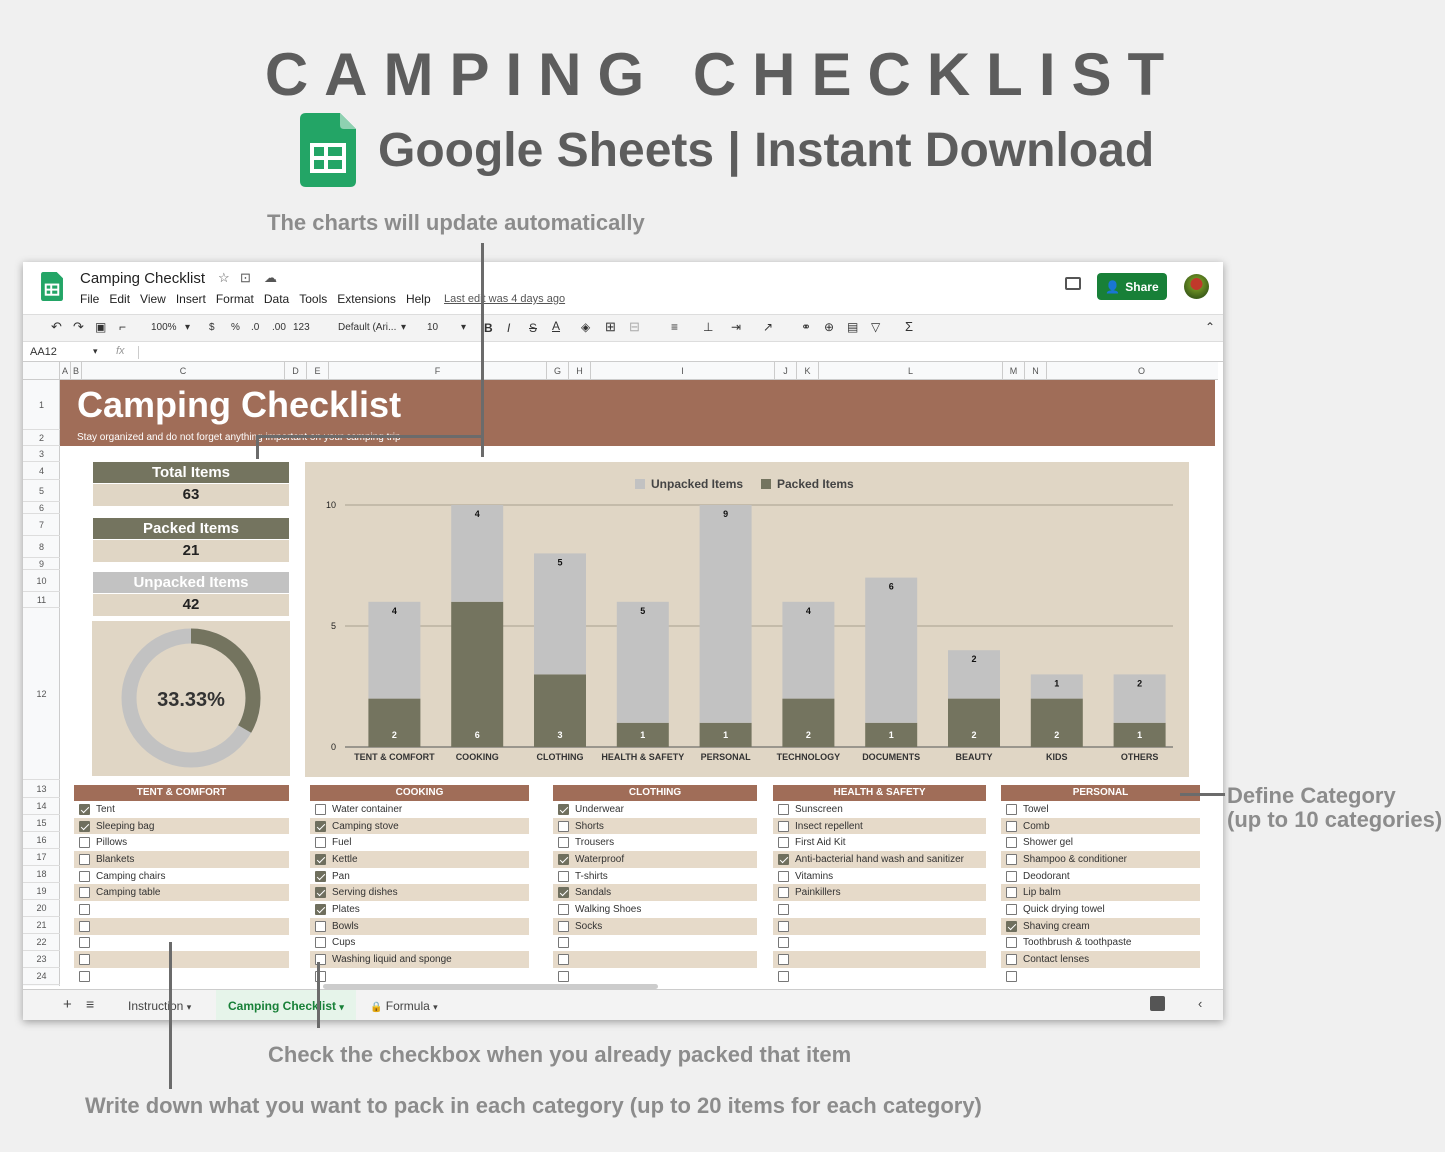 This screenshot has height=1152, width=1445. Describe the element at coordinates (818, 892) in the screenshot. I see `item-label: Painkillers` at that location.